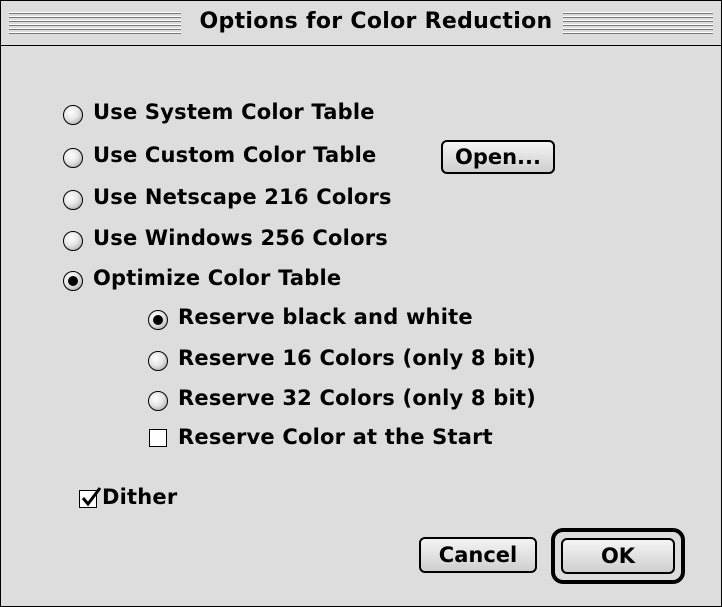  What do you see at coordinates (73, 200) in the screenshot?
I see `radio-netscape-216-colors` at bounding box center [73, 200].